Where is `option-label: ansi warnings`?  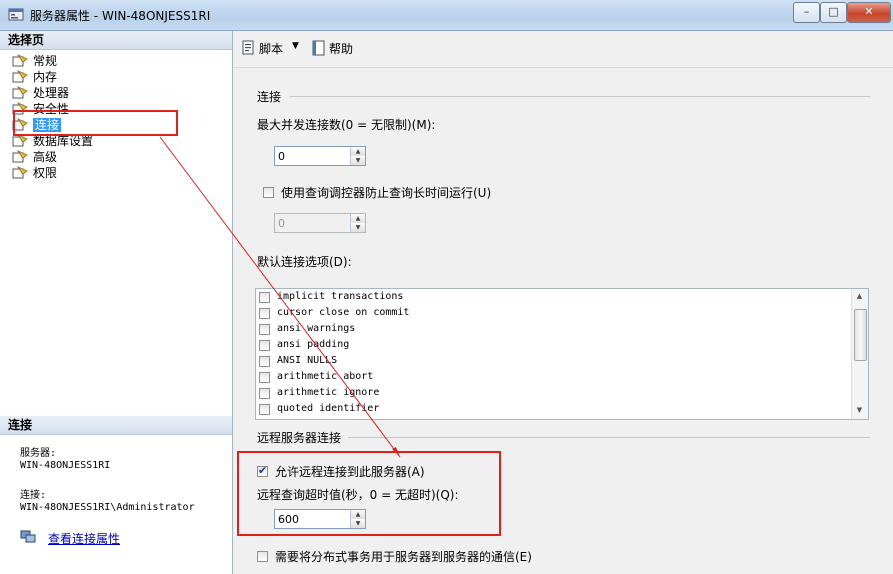
option-label: ansi warnings is located at coordinates (316, 328).